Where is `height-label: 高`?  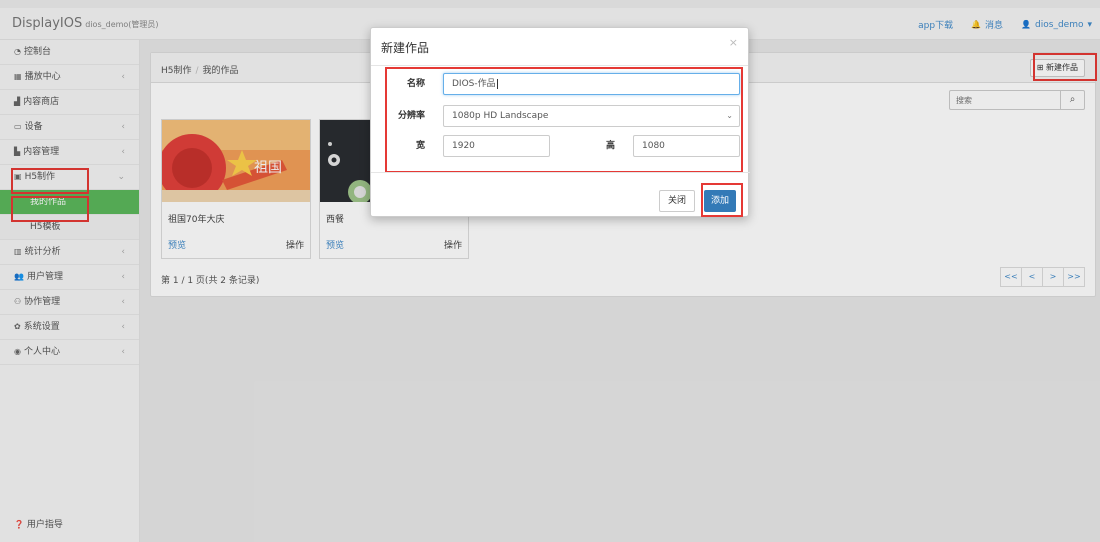 height-label: 高 is located at coordinates (610, 146).